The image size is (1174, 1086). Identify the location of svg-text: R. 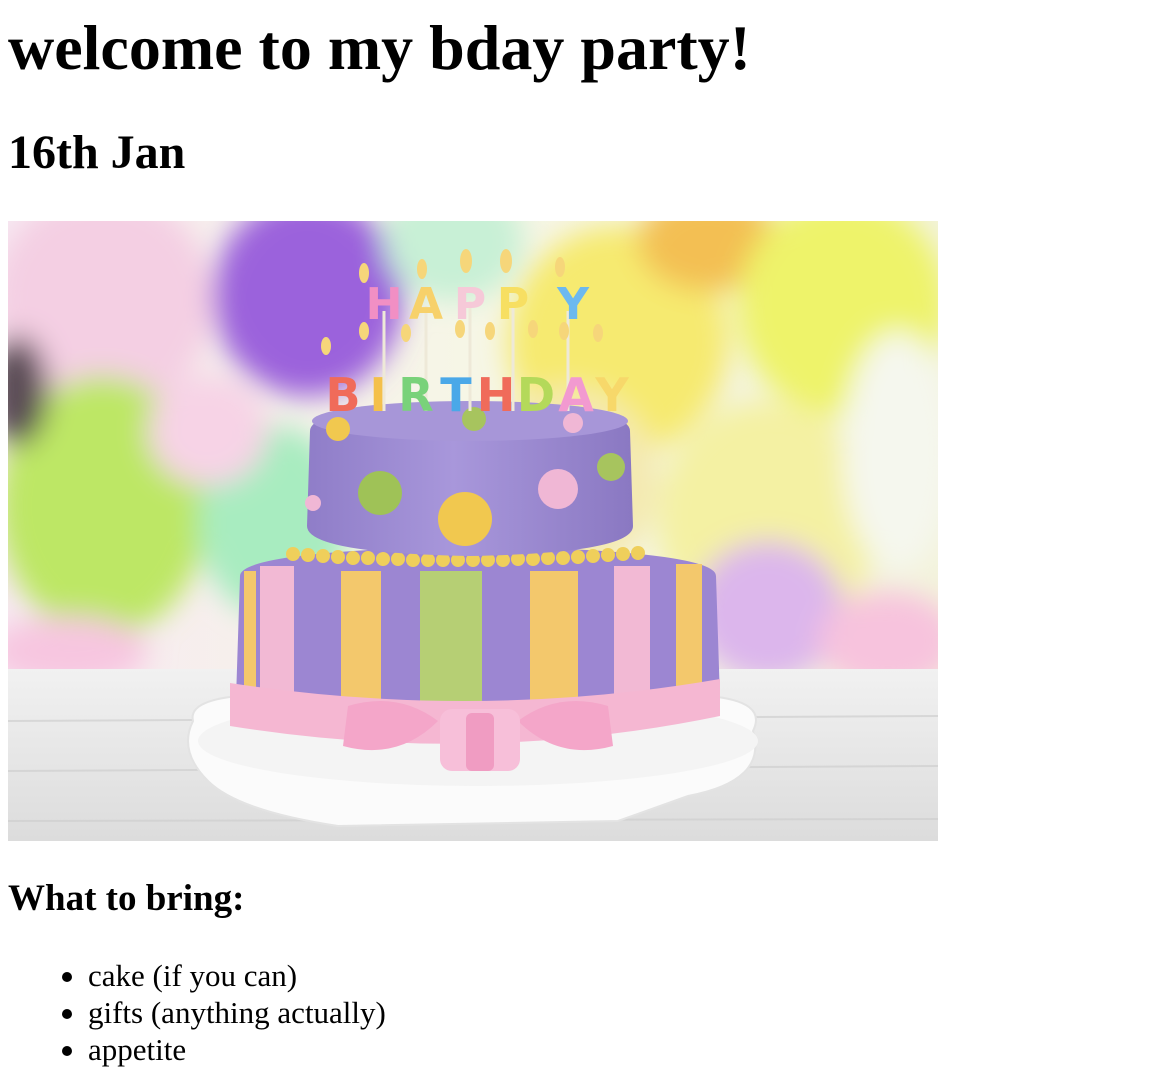
(415, 395).